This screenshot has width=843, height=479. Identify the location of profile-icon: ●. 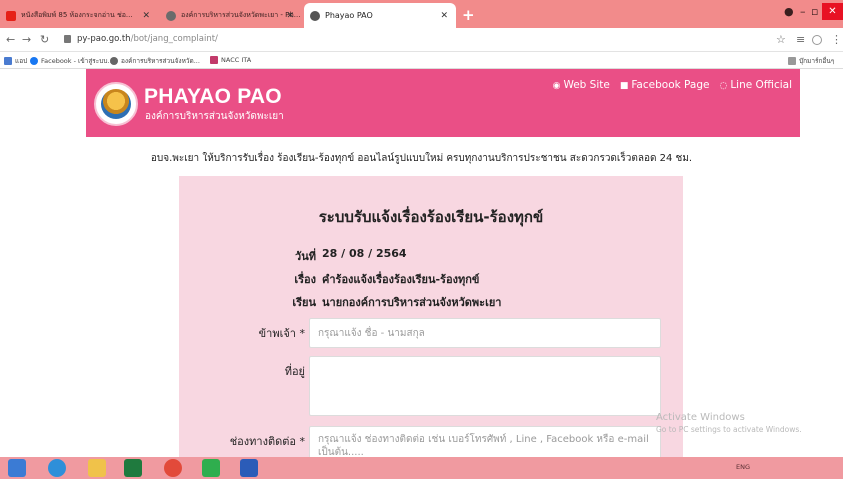
(789, 11).